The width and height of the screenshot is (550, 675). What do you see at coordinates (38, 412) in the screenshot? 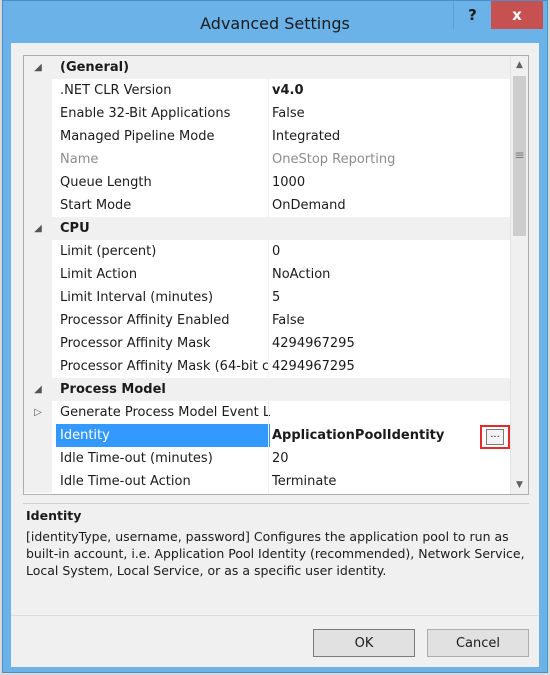
I see `expand-icon: ▷` at bounding box center [38, 412].